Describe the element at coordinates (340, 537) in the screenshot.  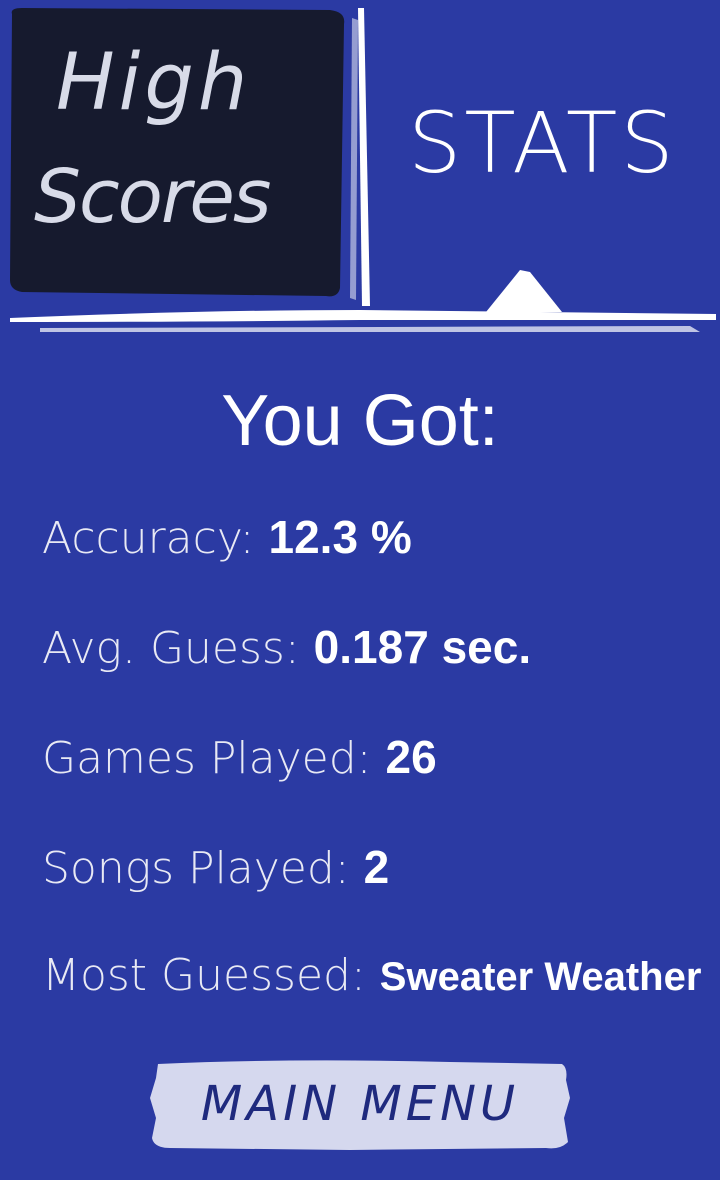
I see `stat-value: 12.3 %` at that location.